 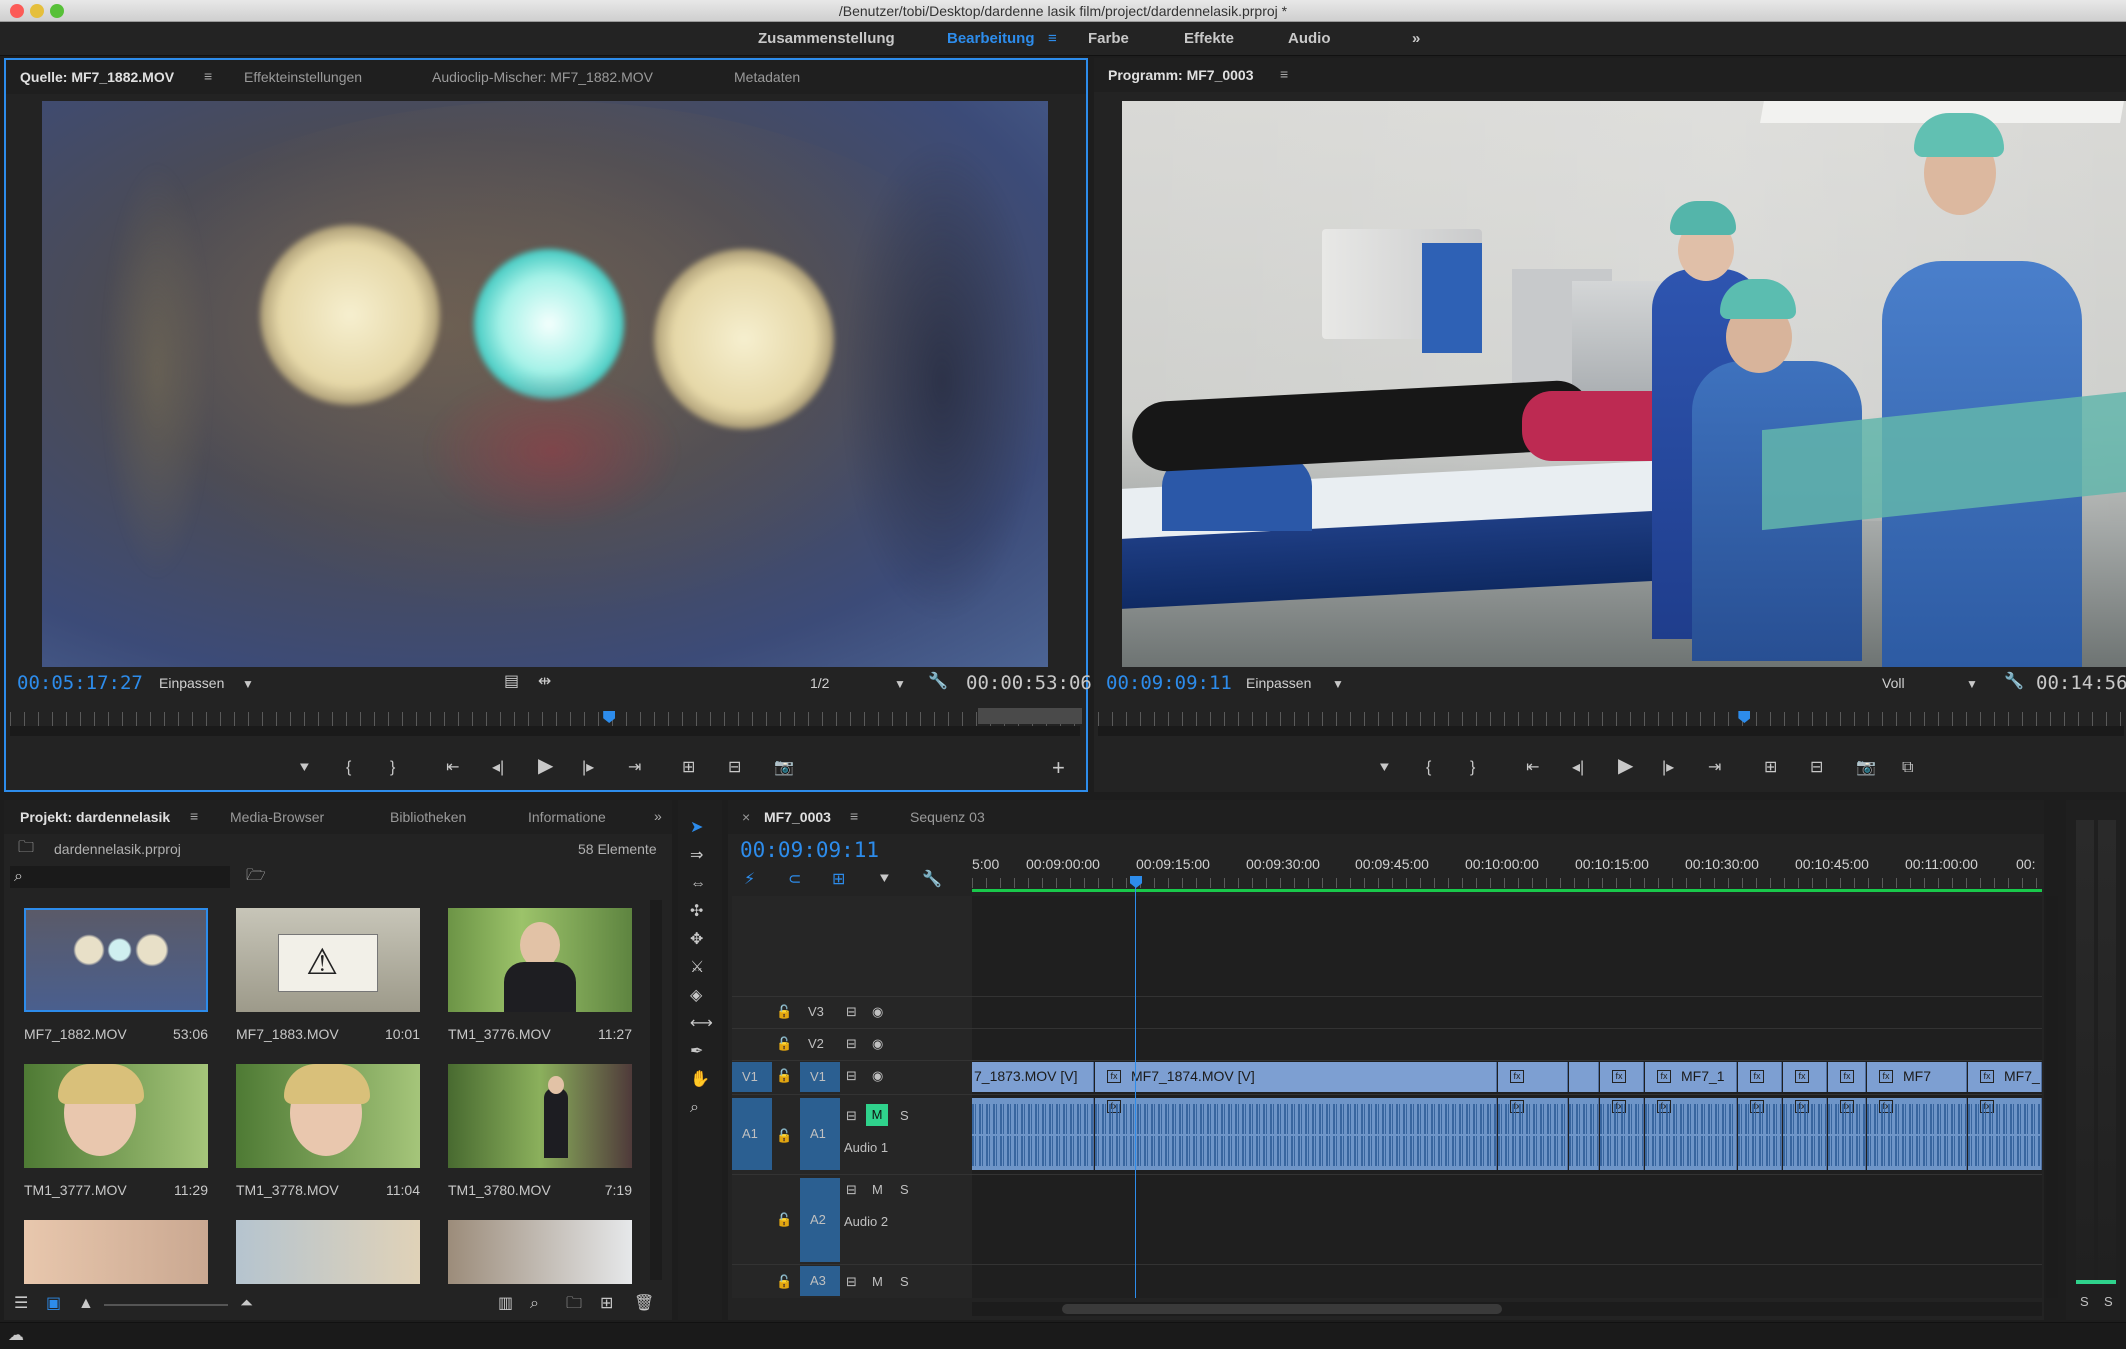 What do you see at coordinates (328, 960) in the screenshot?
I see `thumb-mf7-1883: ⚠` at bounding box center [328, 960].